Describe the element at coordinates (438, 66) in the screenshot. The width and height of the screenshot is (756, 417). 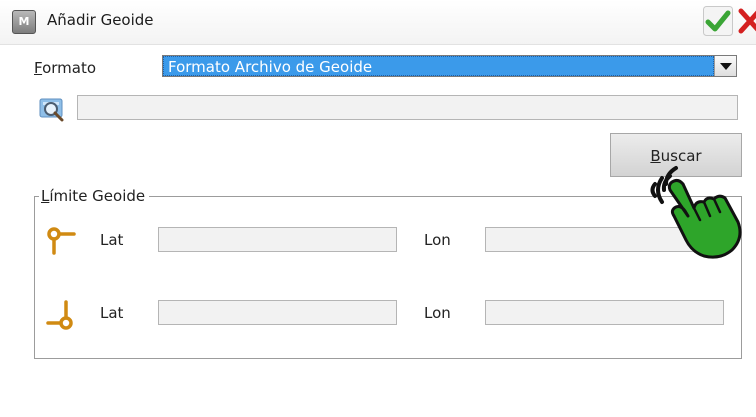
I see `format-select-value: Formato Archivo de Geoide` at that location.